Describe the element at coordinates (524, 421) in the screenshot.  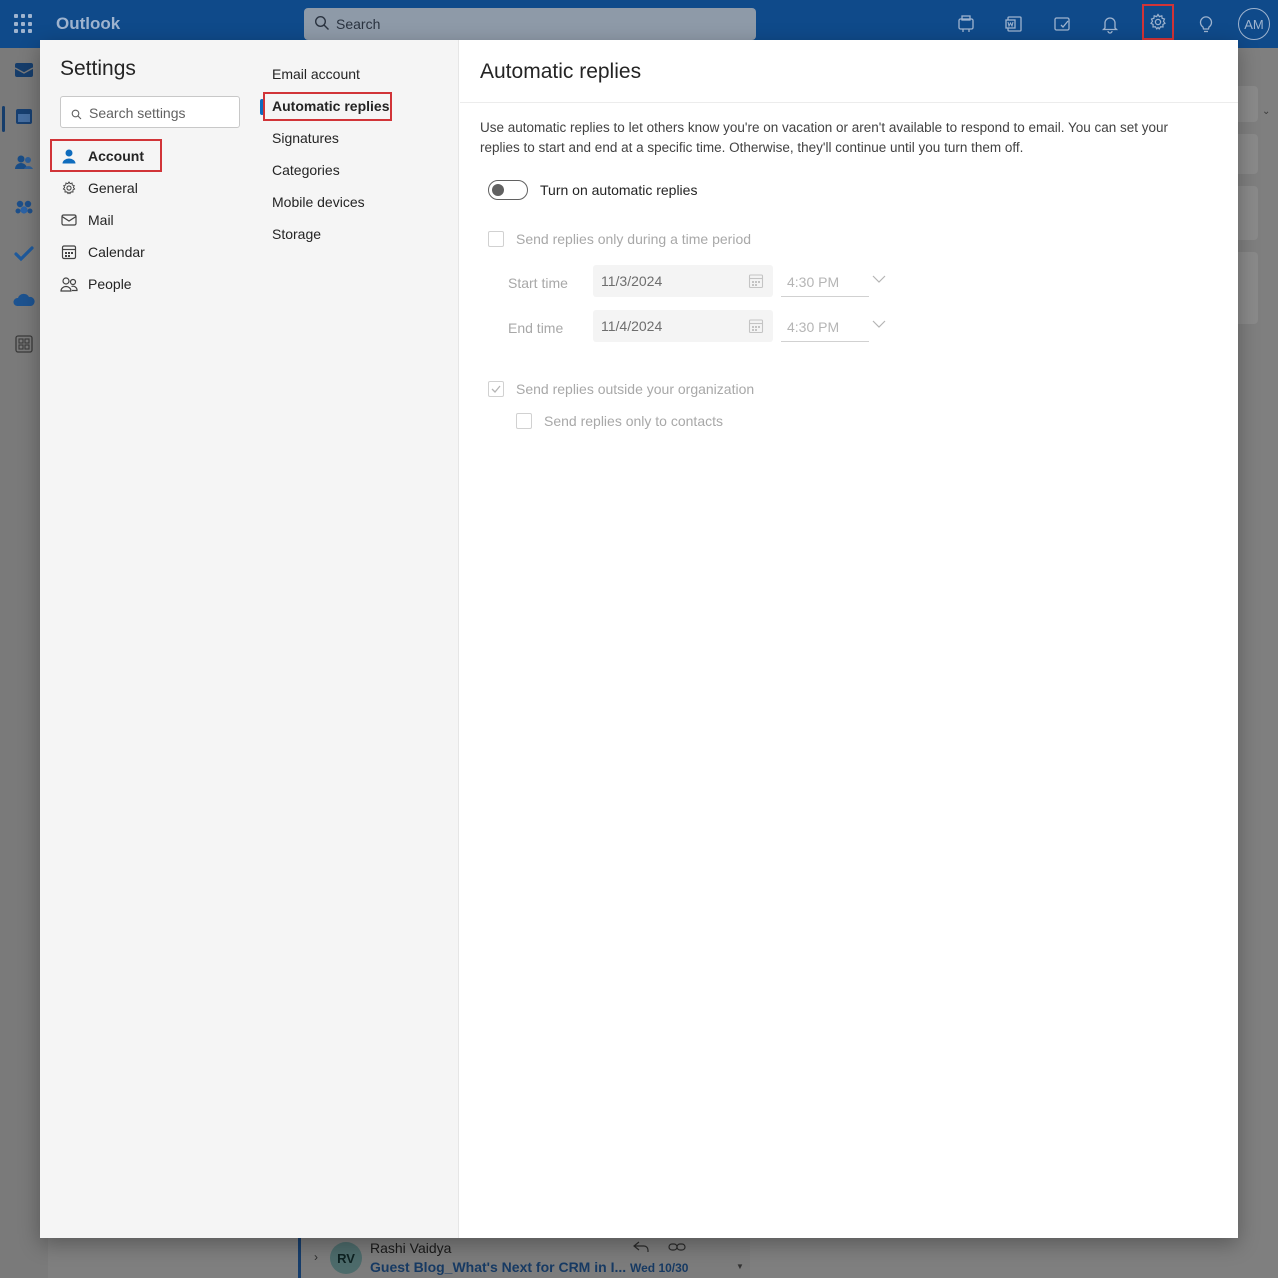
I see `contacts-only-checkbox` at that location.